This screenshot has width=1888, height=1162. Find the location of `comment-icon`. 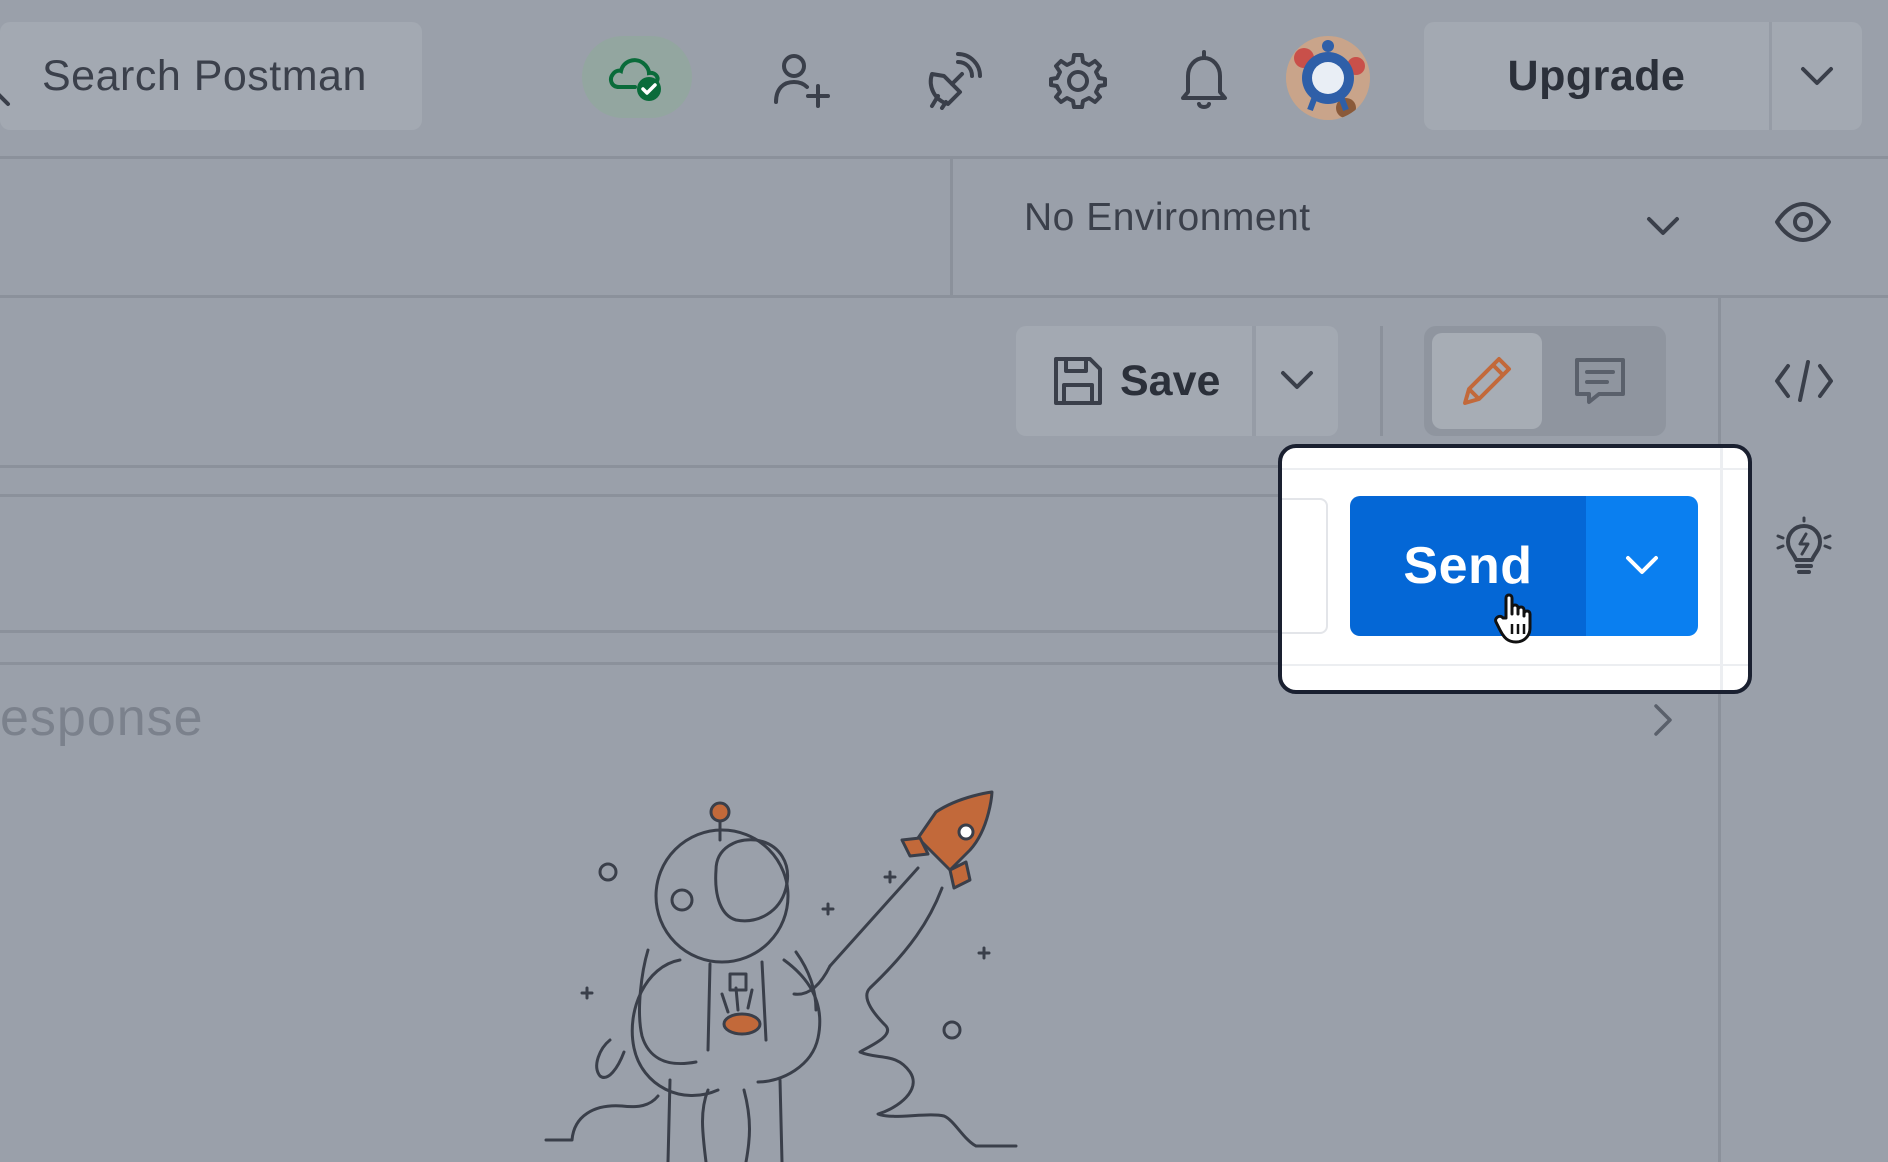

comment-icon is located at coordinates (1600, 381).